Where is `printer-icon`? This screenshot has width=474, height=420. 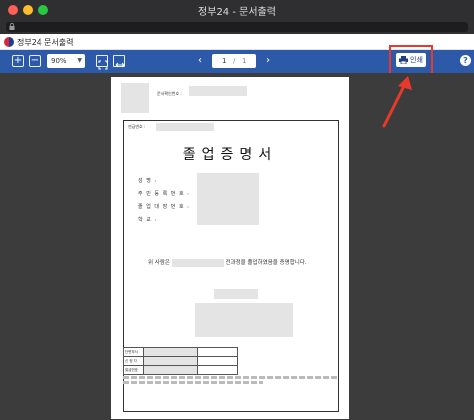 printer-icon is located at coordinates (403, 60).